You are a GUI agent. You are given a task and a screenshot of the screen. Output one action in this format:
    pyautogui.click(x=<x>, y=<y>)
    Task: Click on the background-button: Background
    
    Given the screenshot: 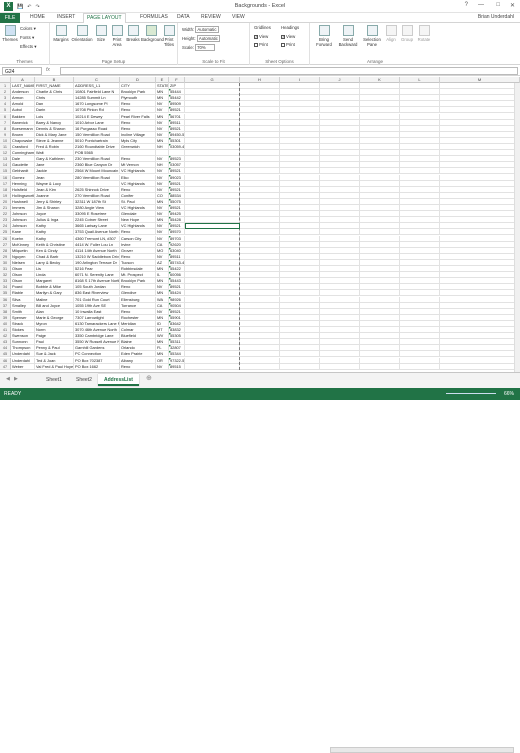 What is the action you would take?
    pyautogui.click(x=152, y=33)
    